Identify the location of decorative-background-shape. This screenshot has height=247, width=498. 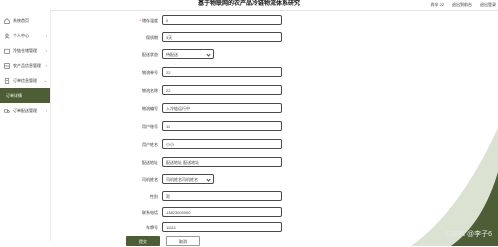
(454, 186).